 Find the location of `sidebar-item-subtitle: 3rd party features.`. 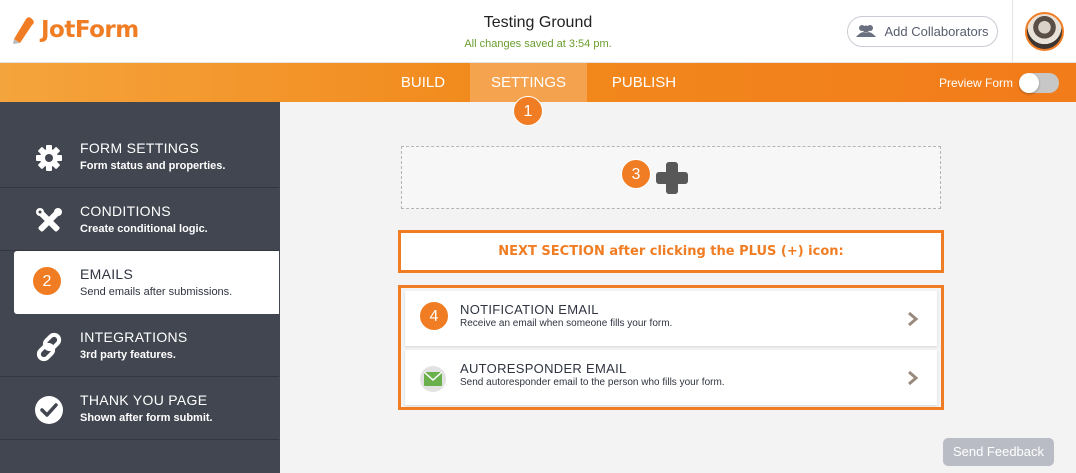

sidebar-item-subtitle: 3rd party features. is located at coordinates (128, 355).